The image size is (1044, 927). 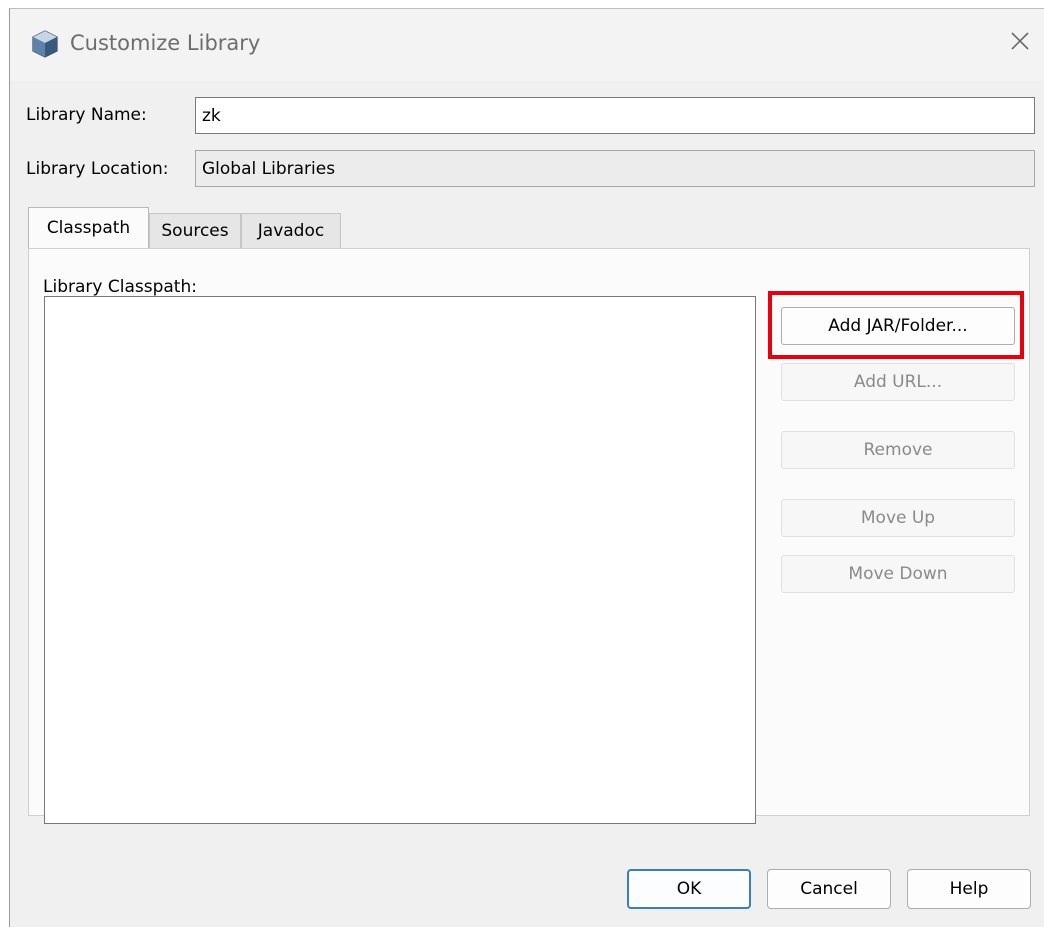 I want to click on cancel-button: Cancel, so click(x=829, y=889).